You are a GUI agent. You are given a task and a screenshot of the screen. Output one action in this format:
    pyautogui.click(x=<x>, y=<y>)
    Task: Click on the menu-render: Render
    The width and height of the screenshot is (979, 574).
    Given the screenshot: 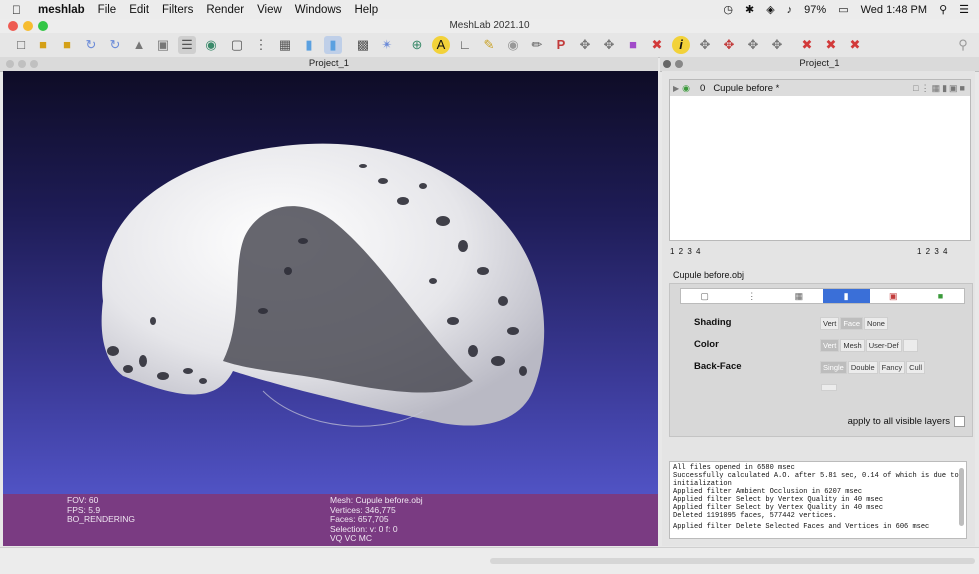 What is the action you would take?
    pyautogui.click(x=225, y=10)
    